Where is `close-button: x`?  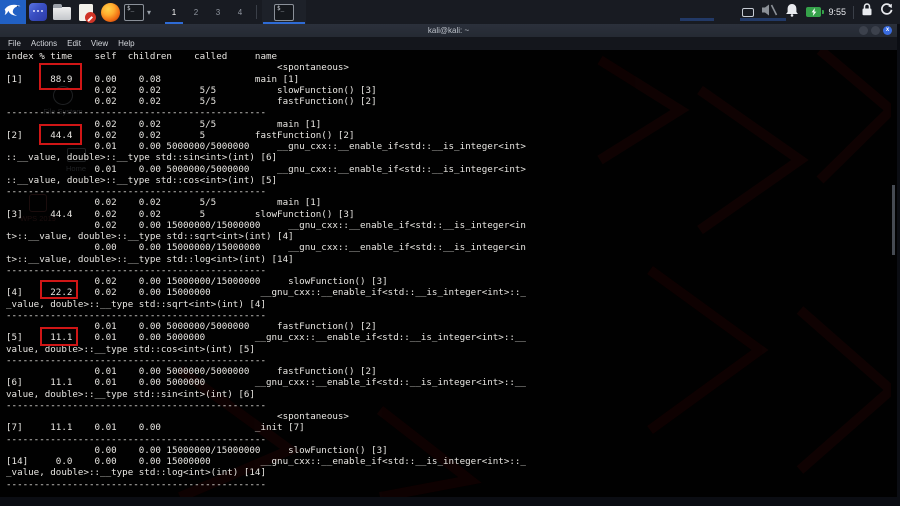
close-button: x is located at coordinates (887, 30).